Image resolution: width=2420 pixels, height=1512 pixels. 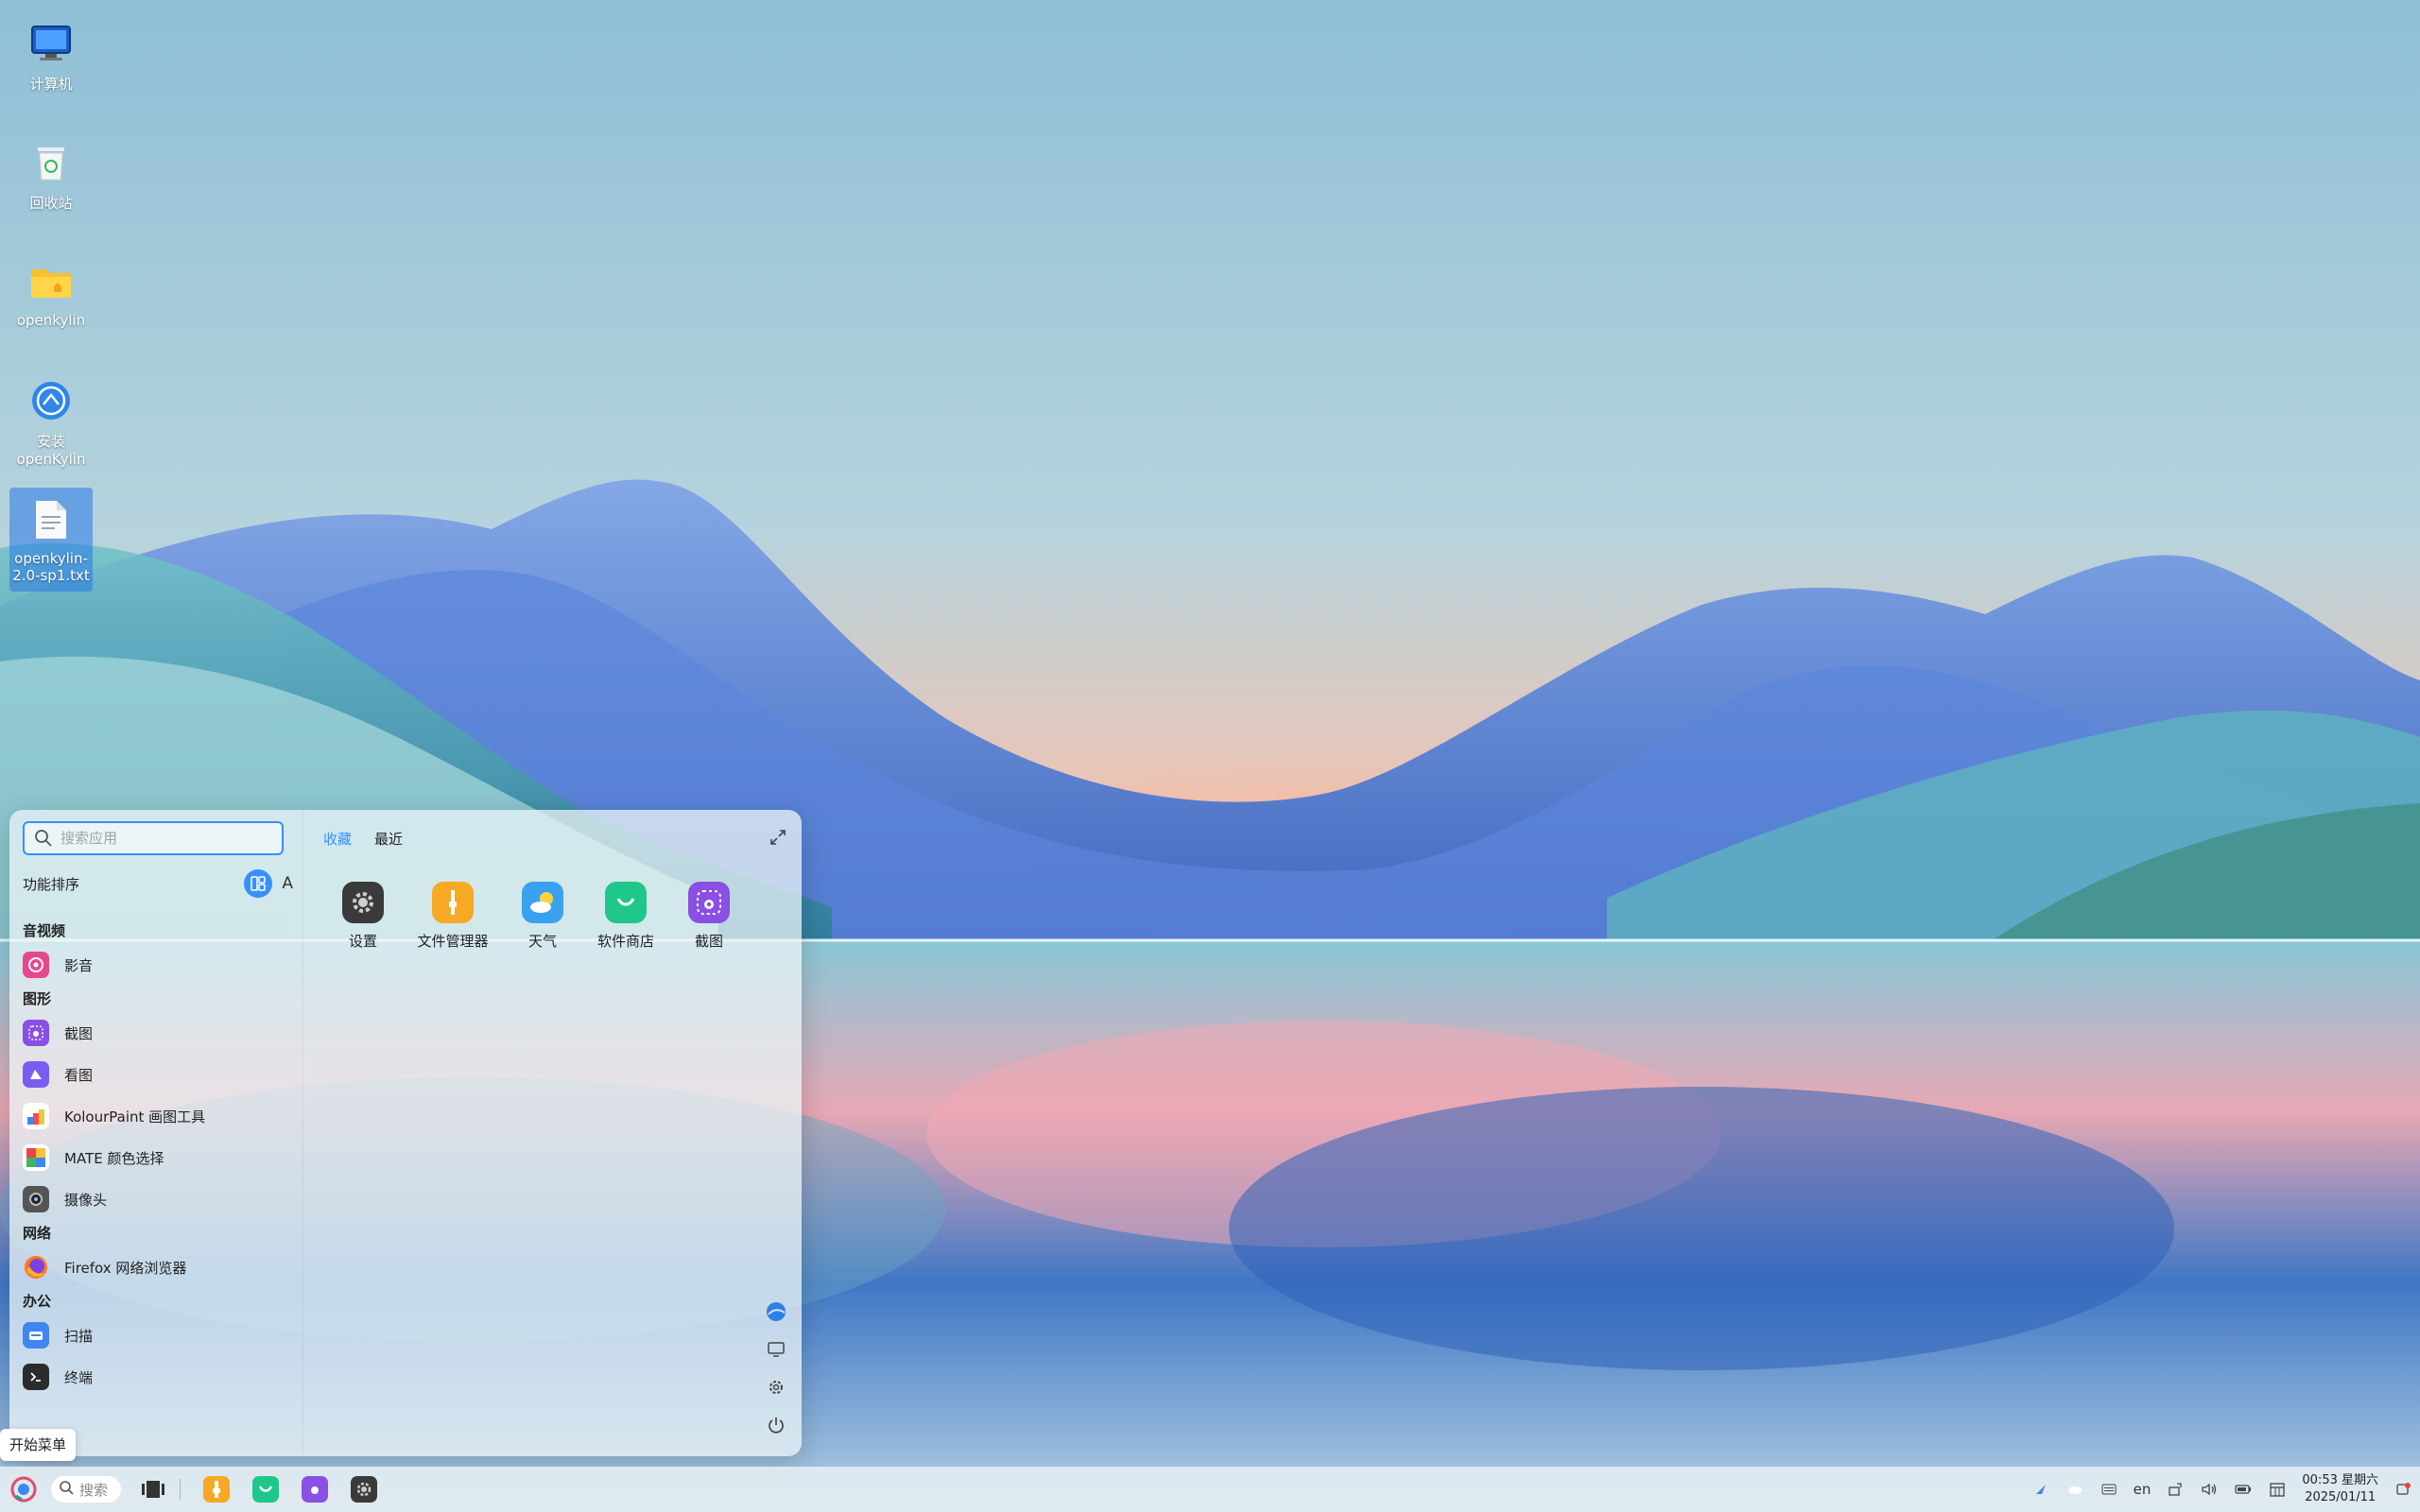 I want to click on favorite-settings: 设置, so click(x=363, y=916).